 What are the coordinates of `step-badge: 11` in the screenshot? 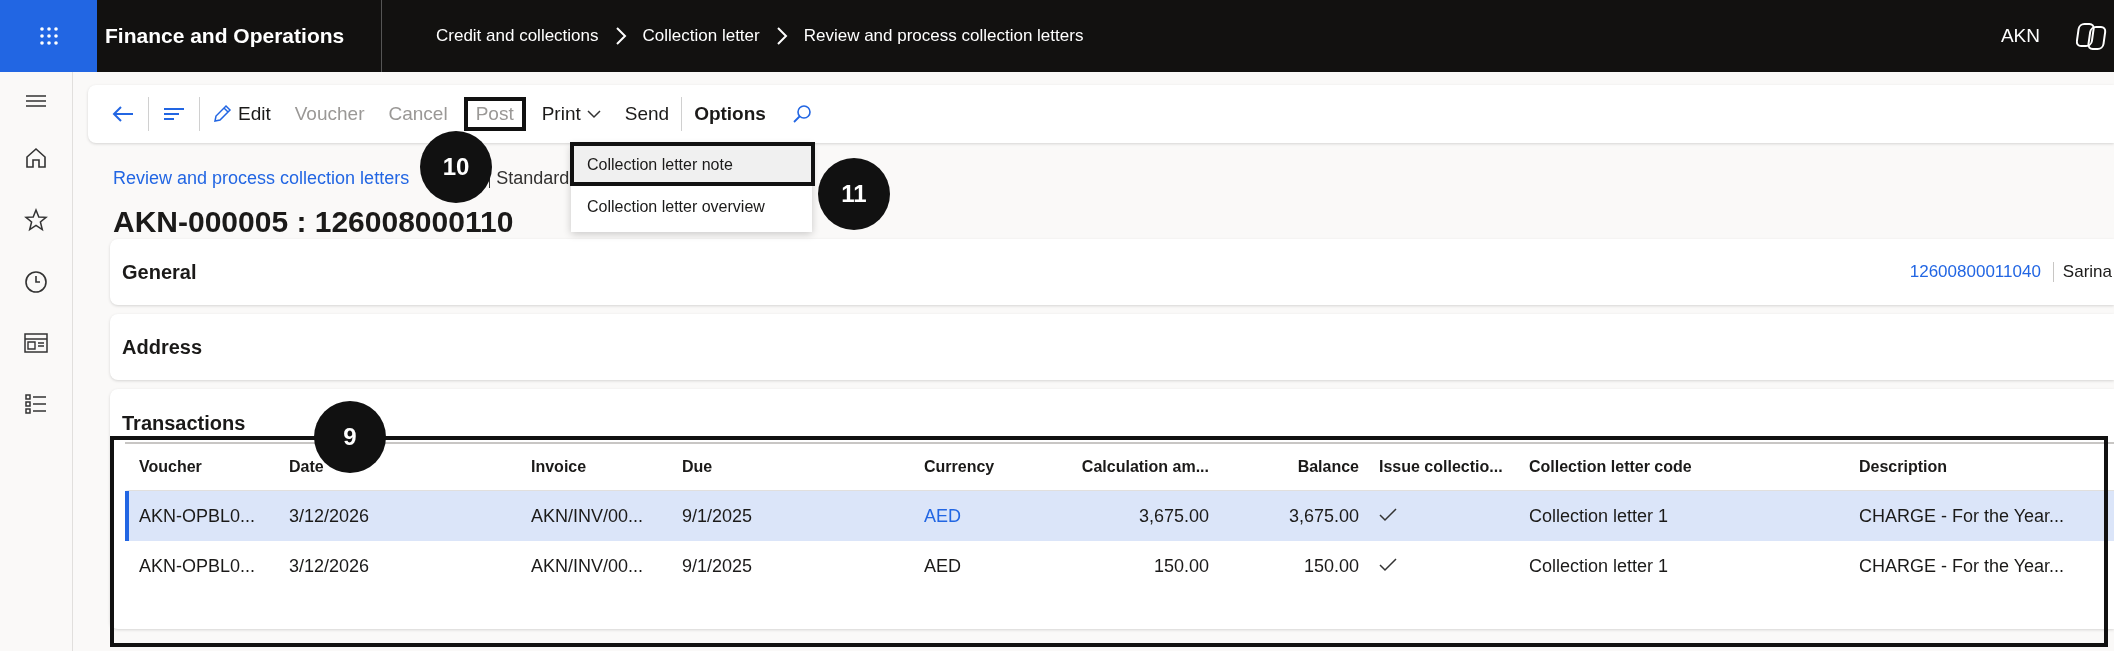 It's located at (854, 194).